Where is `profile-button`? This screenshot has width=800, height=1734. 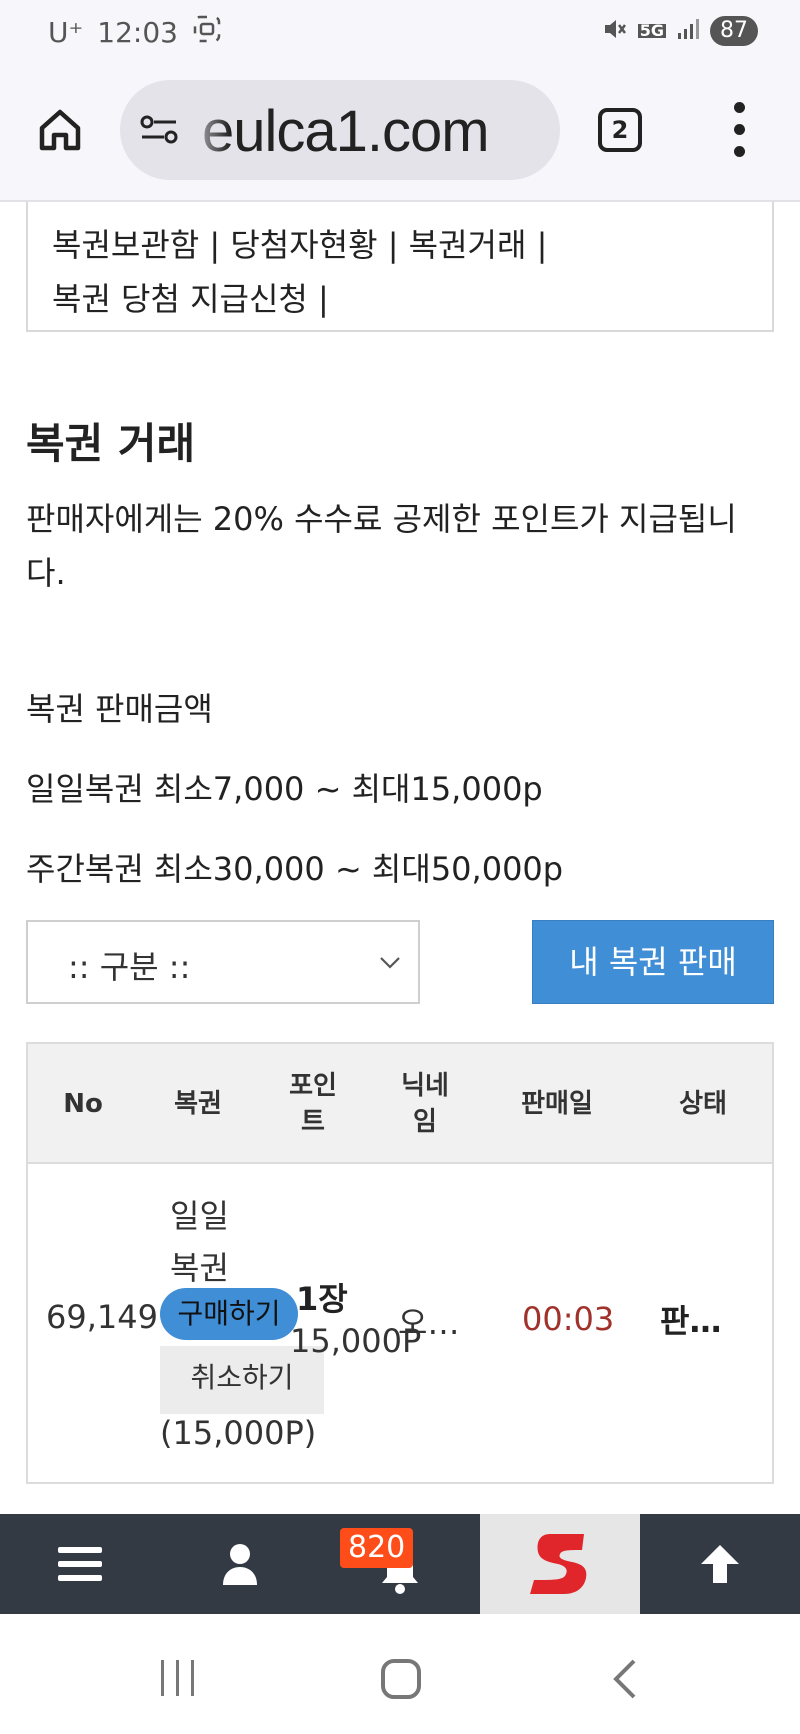 profile-button is located at coordinates (240, 1564).